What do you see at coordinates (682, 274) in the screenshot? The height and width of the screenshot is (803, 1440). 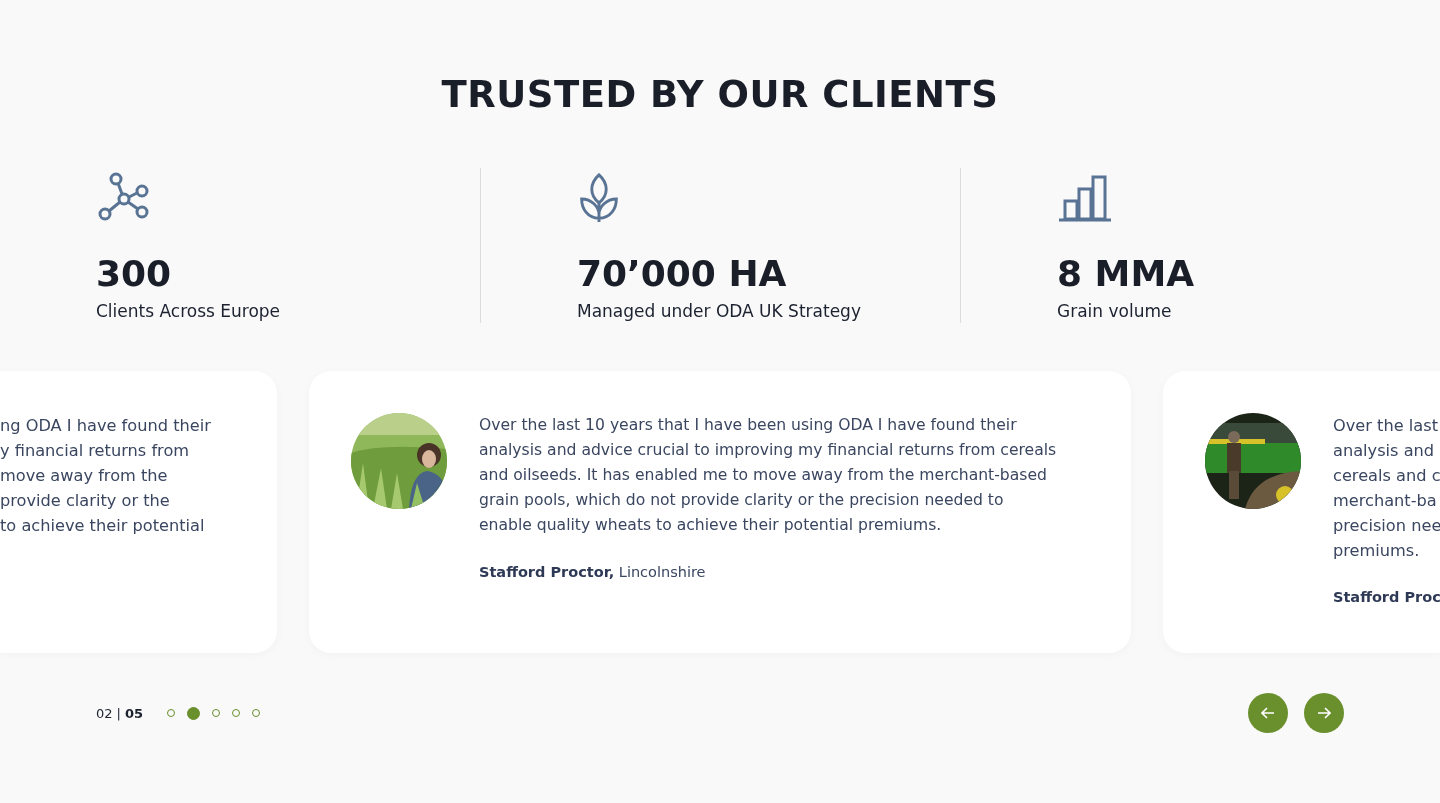 I see `stat-value: 70’000 HA` at bounding box center [682, 274].